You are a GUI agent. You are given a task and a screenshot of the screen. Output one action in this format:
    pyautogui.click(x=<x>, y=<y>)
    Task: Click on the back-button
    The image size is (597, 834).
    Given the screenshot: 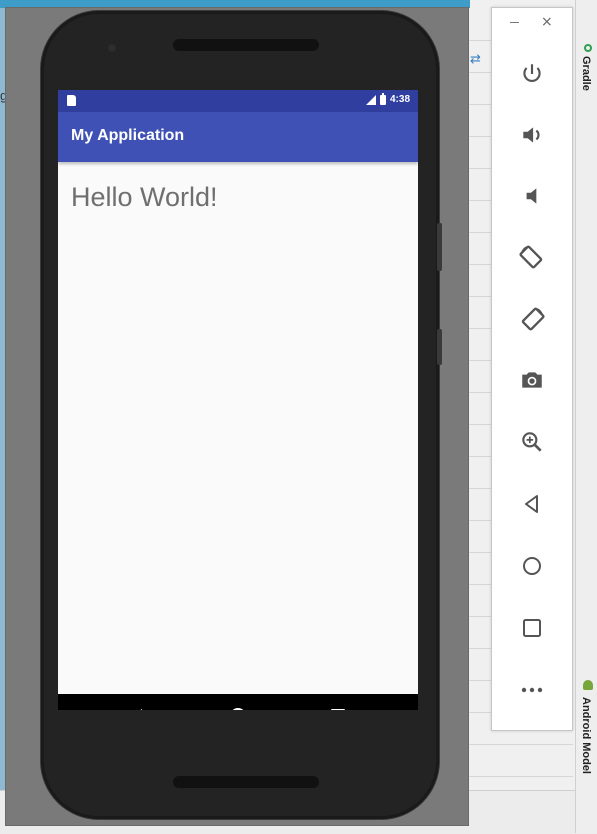 What is the action you would take?
    pyautogui.click(x=532, y=504)
    